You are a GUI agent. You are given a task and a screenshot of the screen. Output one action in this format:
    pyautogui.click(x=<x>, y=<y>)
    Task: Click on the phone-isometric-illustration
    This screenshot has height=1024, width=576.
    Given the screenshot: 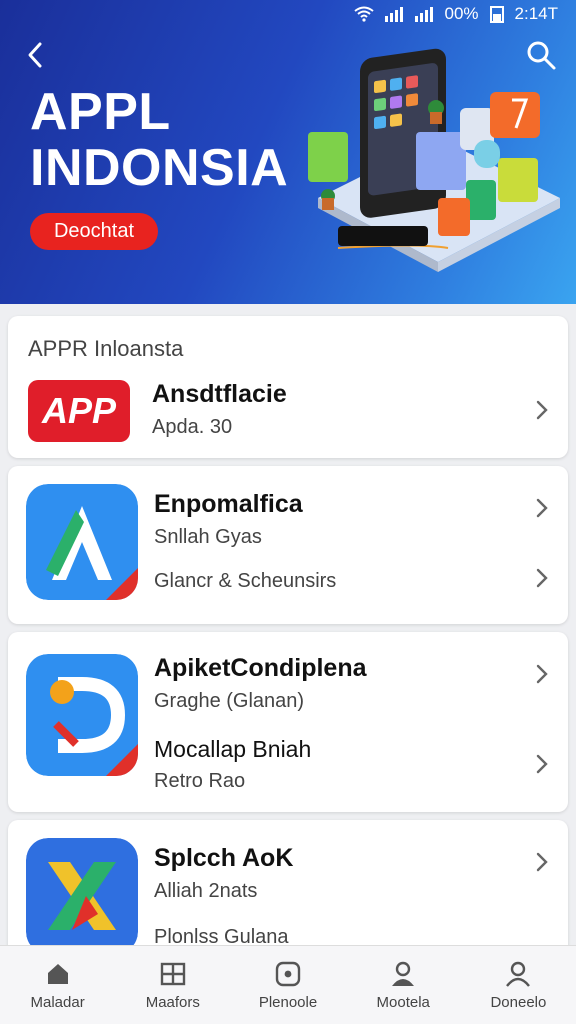 What is the action you would take?
    pyautogui.click(x=434, y=160)
    